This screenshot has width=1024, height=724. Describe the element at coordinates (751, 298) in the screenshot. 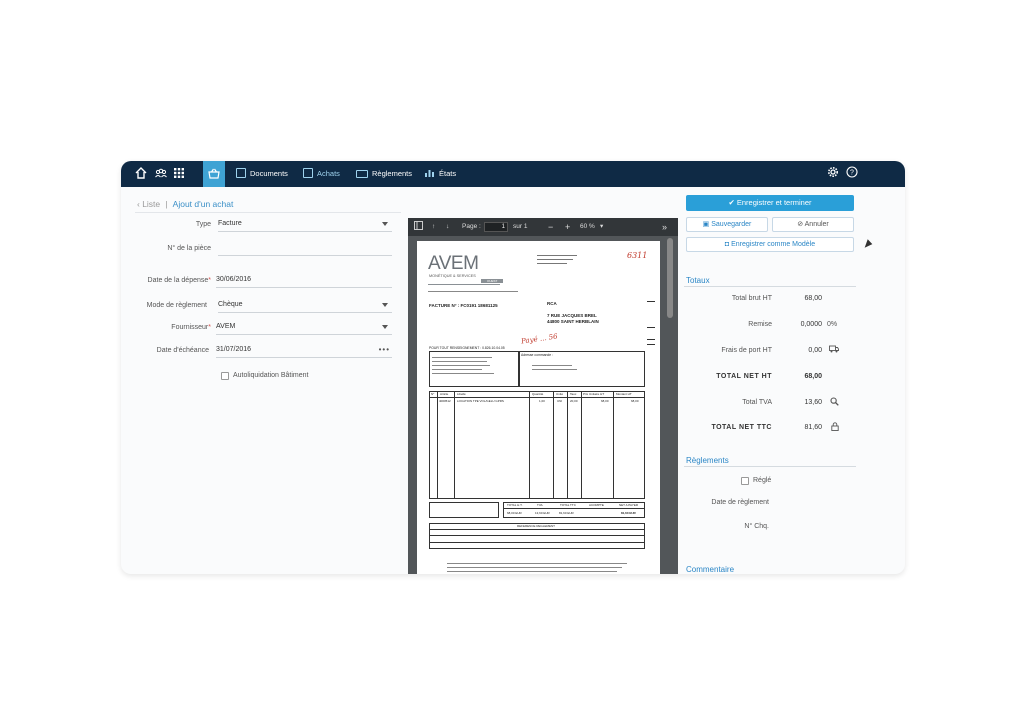

I see `total-brut-label: Total brut HT` at that location.